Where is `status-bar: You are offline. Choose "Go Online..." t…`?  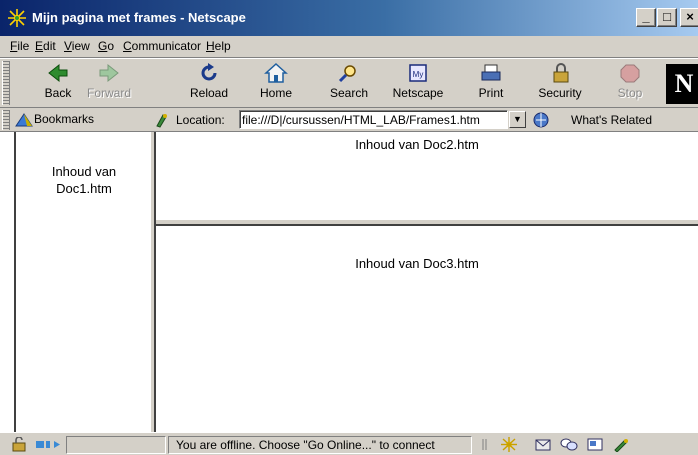 status-bar: You are offline. Choose "Go Online..." t… is located at coordinates (349, 443).